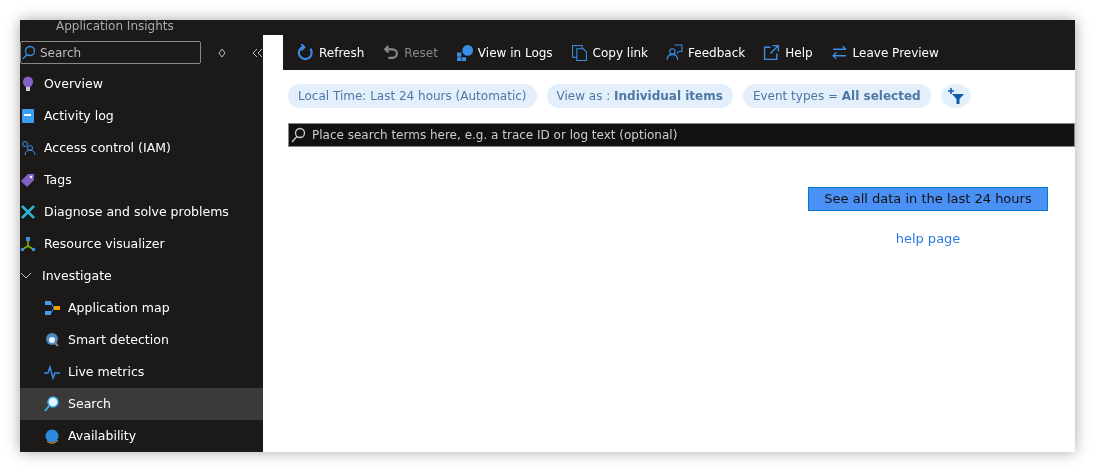 This screenshot has width=1095, height=468. I want to click on add-filter-button, so click(955, 96).